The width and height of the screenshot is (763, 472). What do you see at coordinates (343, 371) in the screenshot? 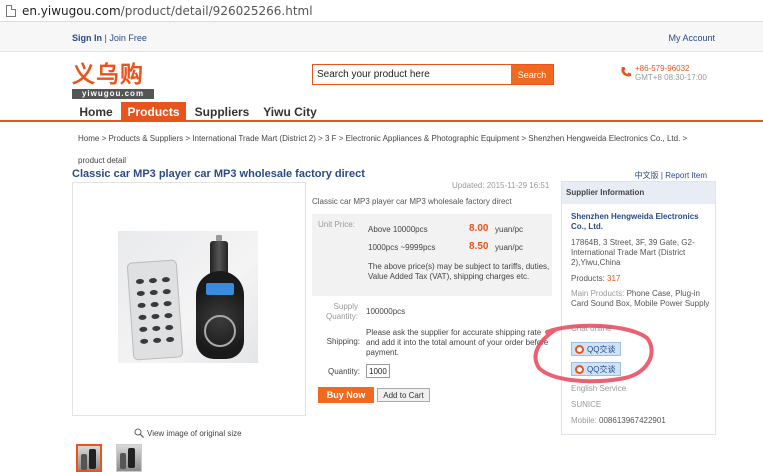
I see `quantity-label: Quantity:` at bounding box center [343, 371].